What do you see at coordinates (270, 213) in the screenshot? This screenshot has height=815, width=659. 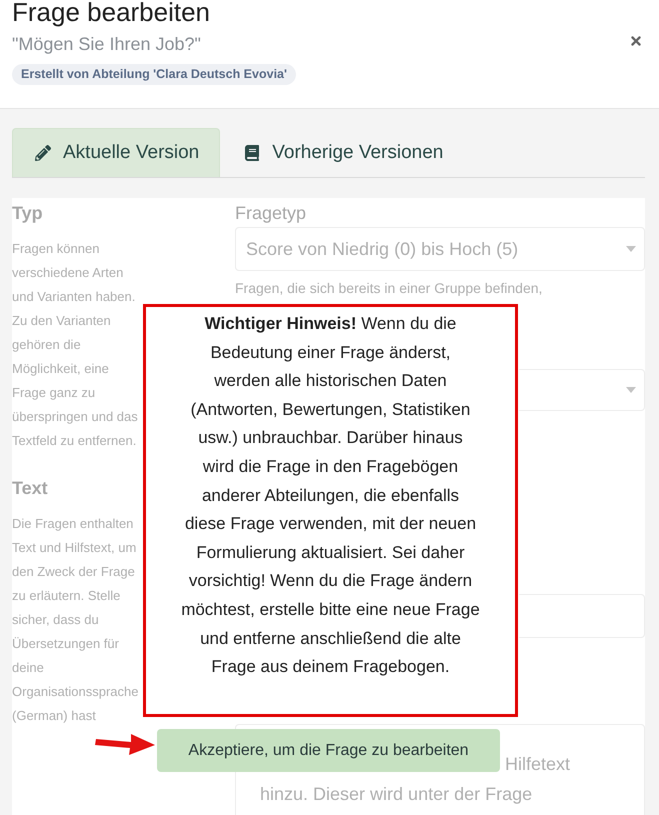 I see `field-label: Fragetyp` at bounding box center [270, 213].